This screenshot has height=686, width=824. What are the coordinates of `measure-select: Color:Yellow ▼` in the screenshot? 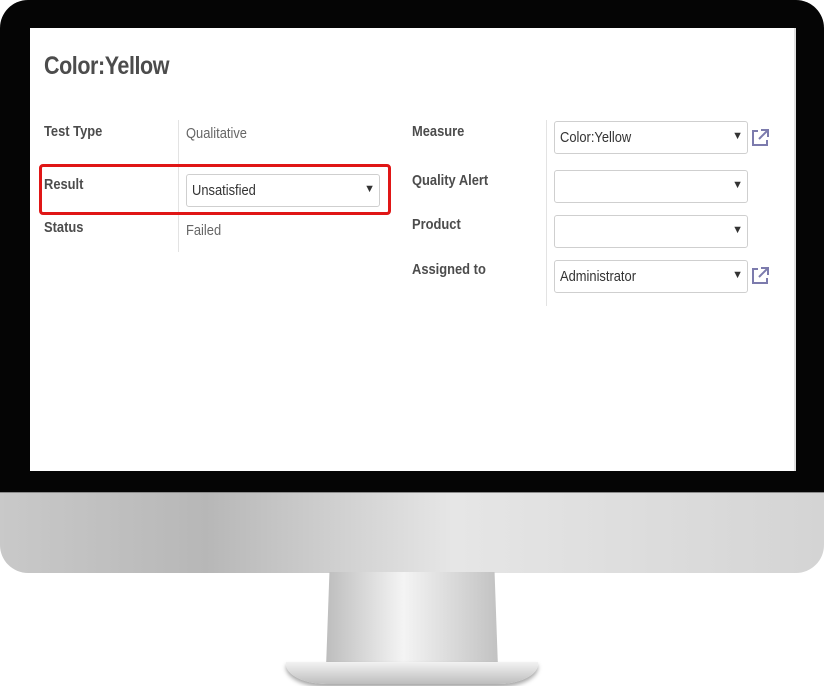 It's located at (651, 137).